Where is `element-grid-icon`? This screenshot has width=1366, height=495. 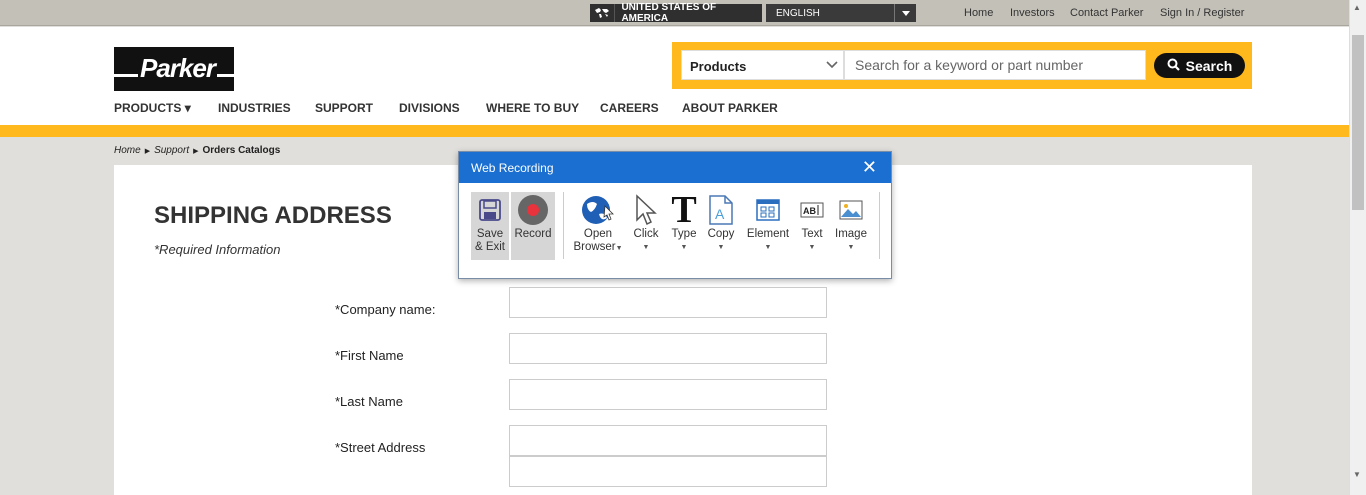
element-grid-icon is located at coordinates (768, 210).